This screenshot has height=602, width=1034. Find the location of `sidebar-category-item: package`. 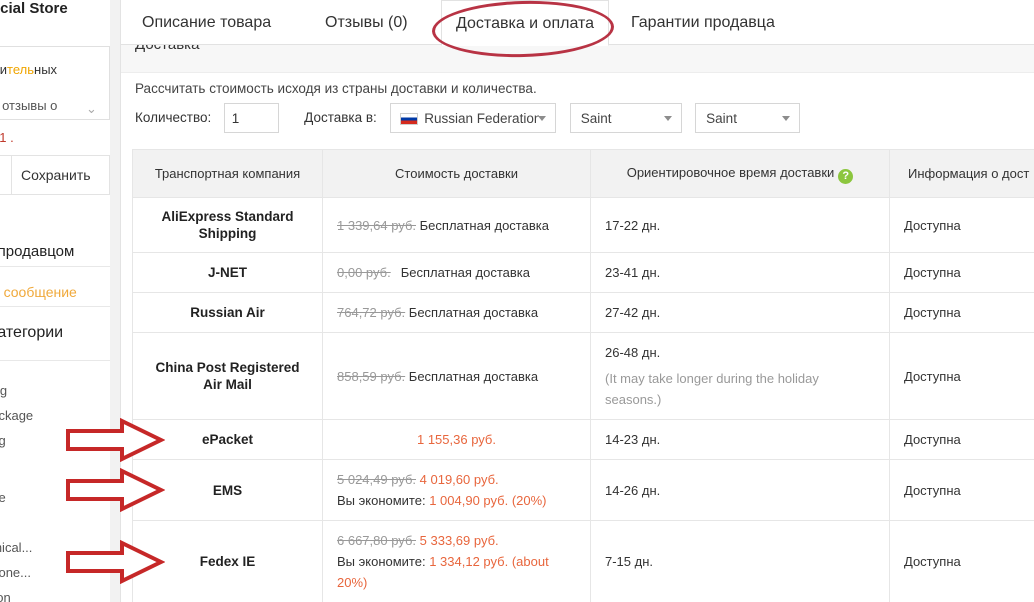

sidebar-category-item: package is located at coordinates (55, 415).